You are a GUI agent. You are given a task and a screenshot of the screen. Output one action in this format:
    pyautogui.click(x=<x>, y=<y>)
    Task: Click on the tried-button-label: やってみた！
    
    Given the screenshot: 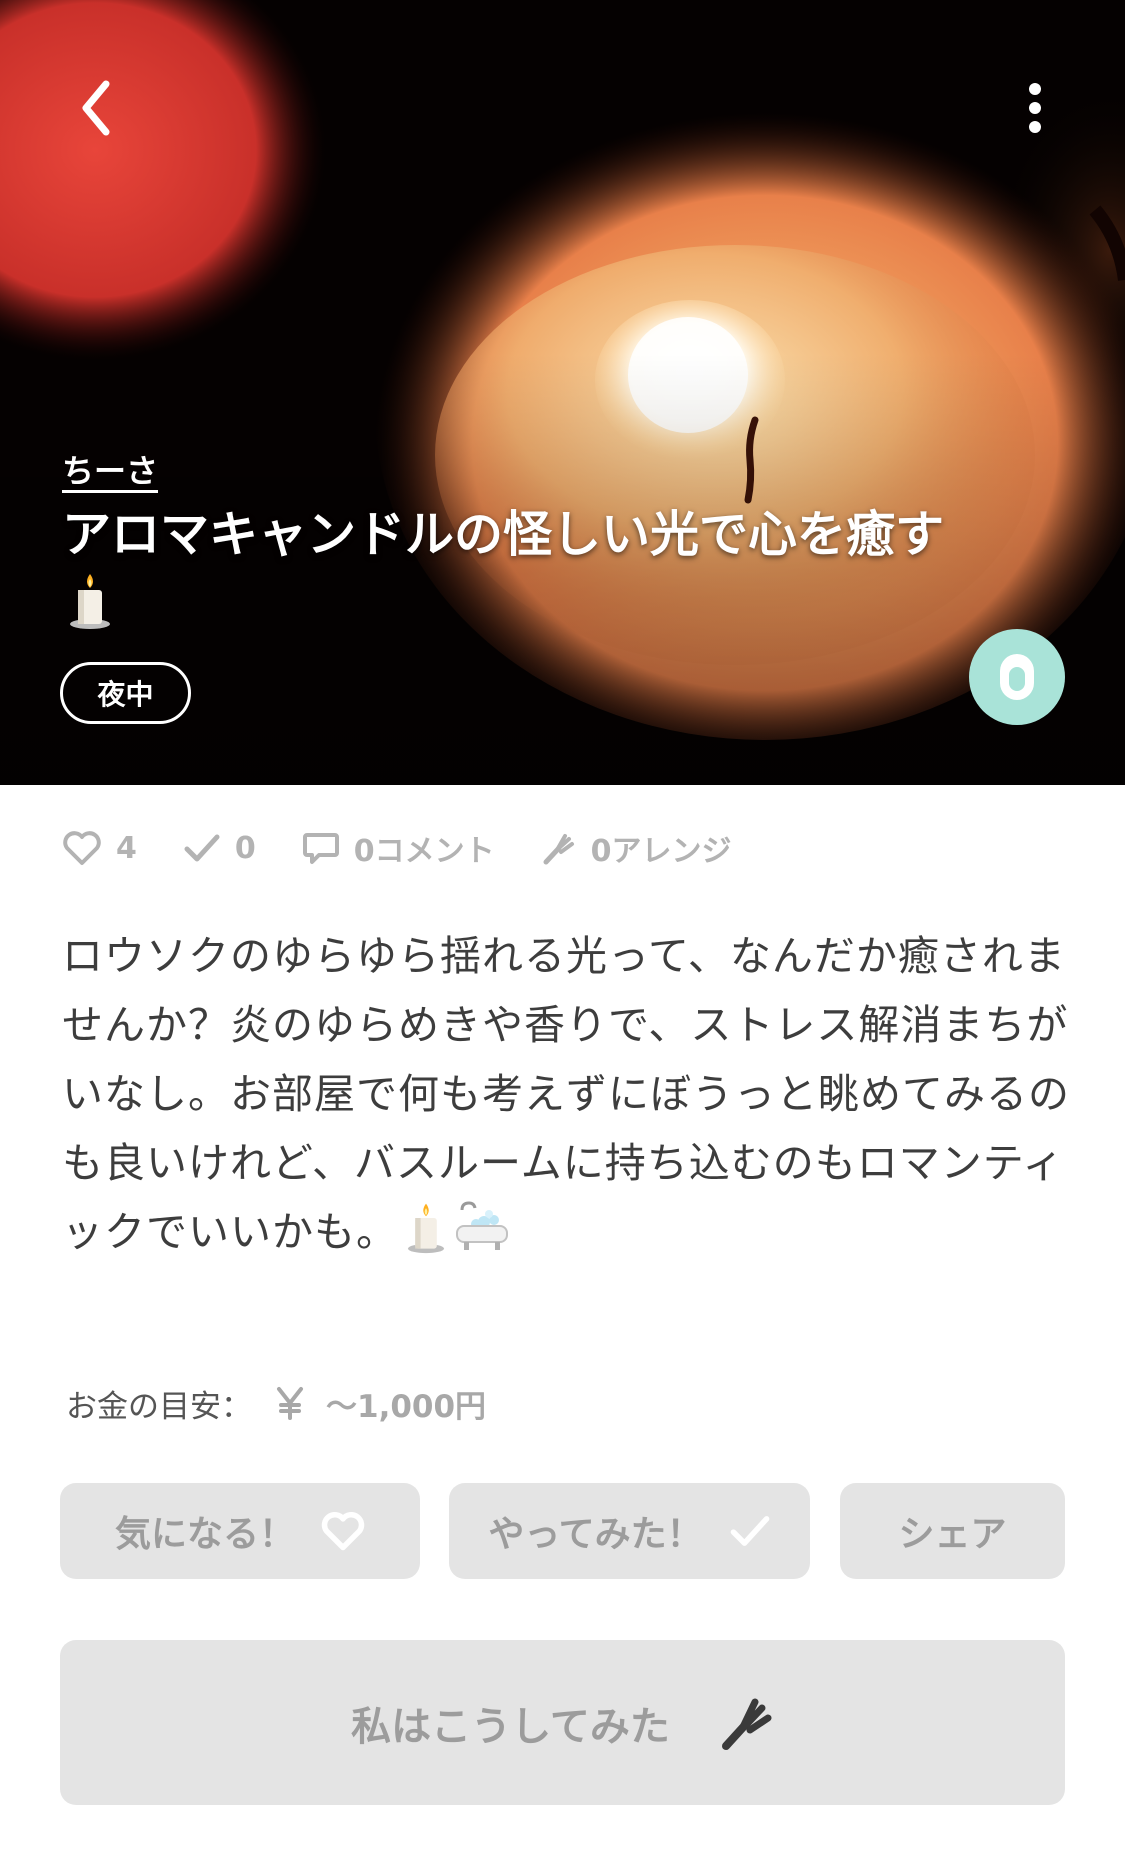 What is the action you would take?
    pyautogui.click(x=595, y=1534)
    